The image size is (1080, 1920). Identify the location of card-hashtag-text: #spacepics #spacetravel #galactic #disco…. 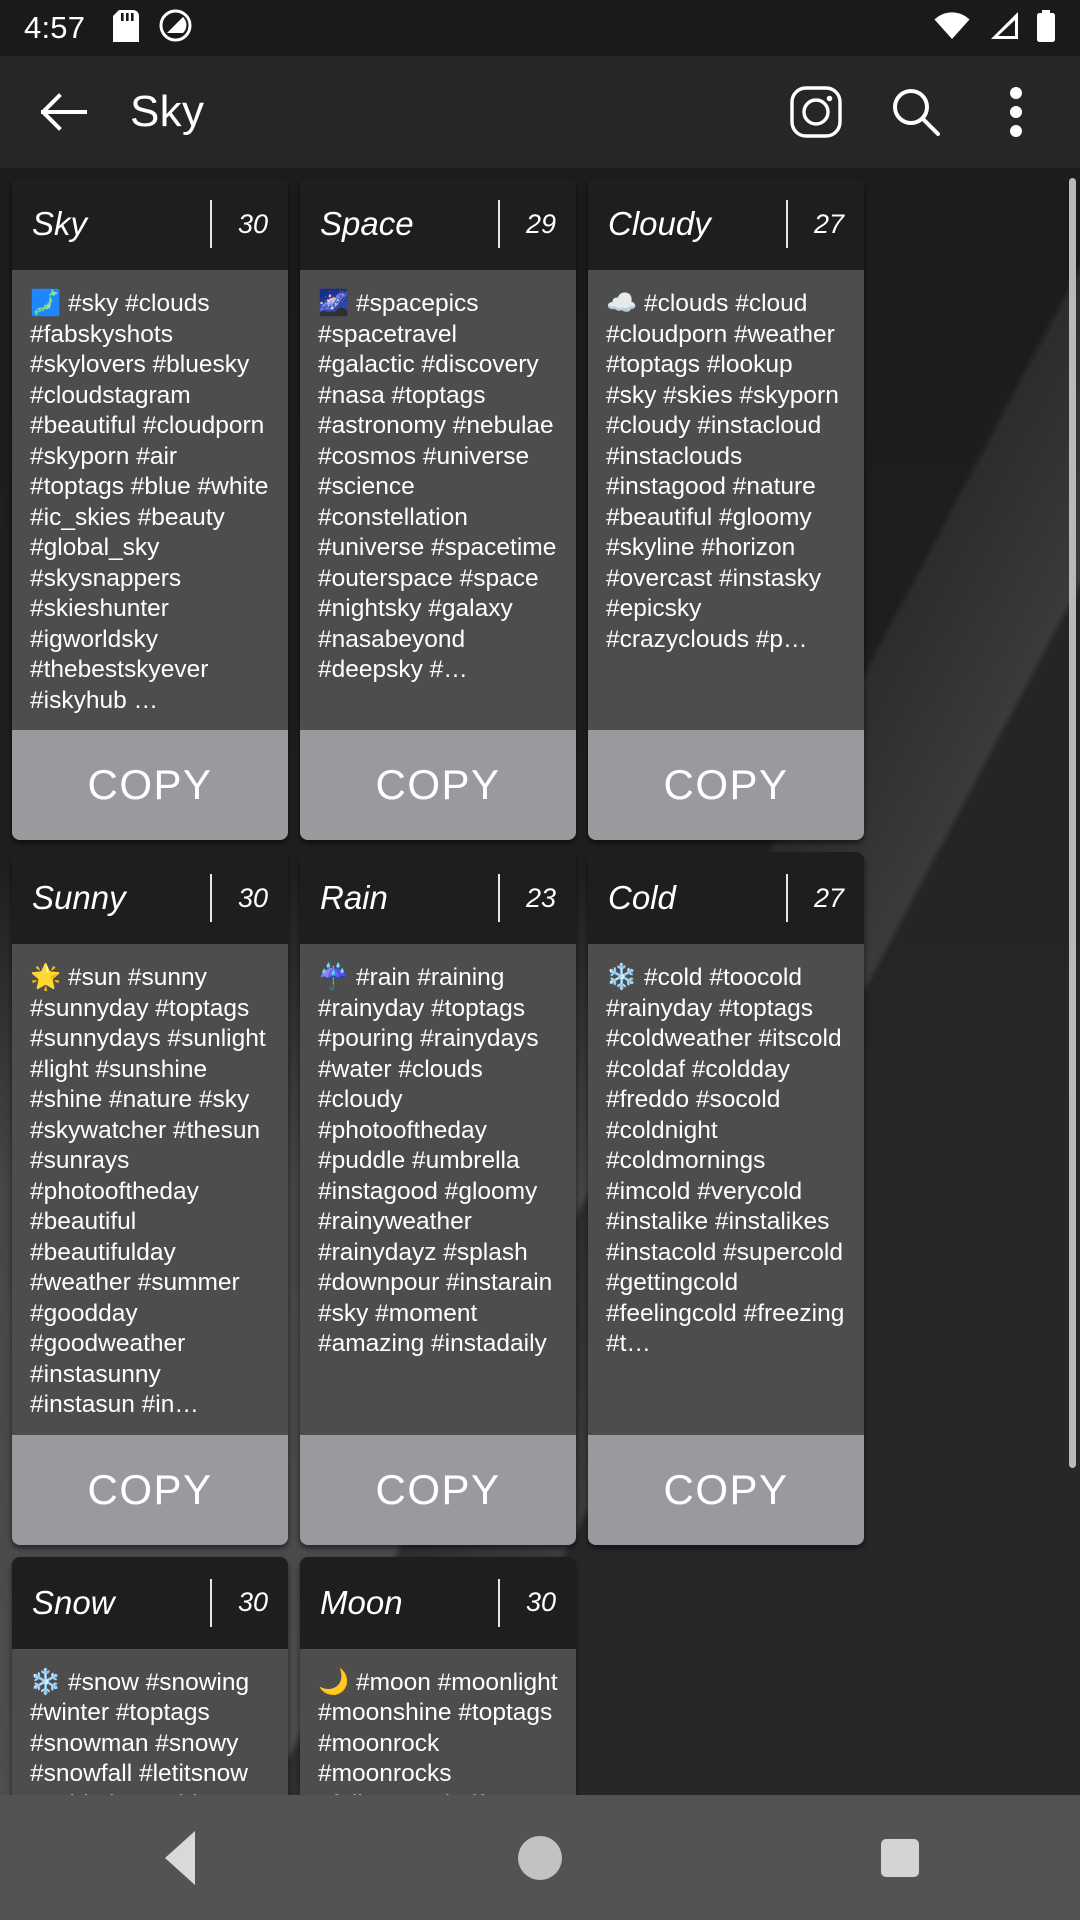
(437, 486).